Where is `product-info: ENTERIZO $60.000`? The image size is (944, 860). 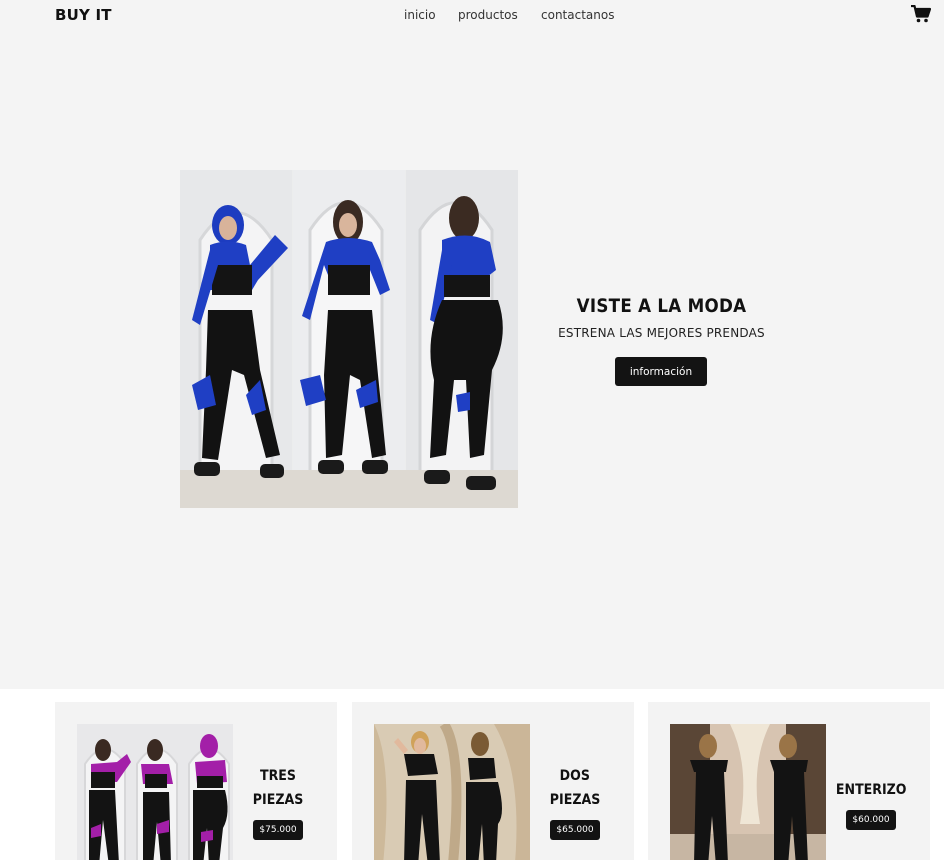
product-info: ENTERIZO $60.000 is located at coordinates (871, 781).